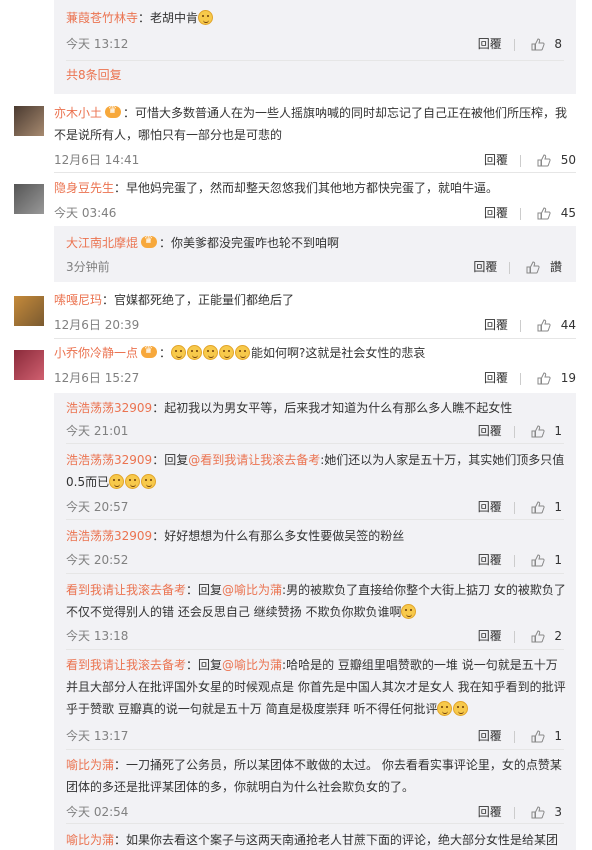 This screenshot has width=592, height=850. I want to click on mention-link: @看到我请让我滚去备考, so click(254, 460).